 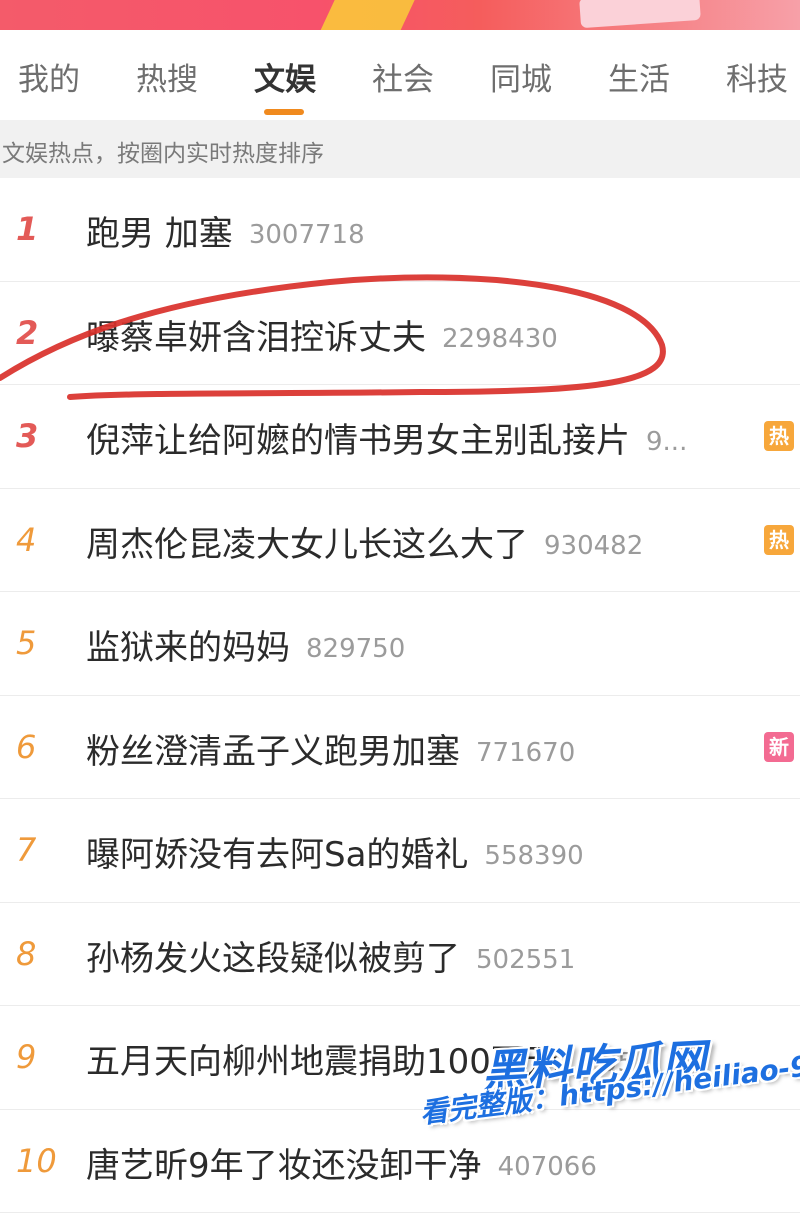 What do you see at coordinates (500, 339) in the screenshot?
I see `heat-count: 2298430` at bounding box center [500, 339].